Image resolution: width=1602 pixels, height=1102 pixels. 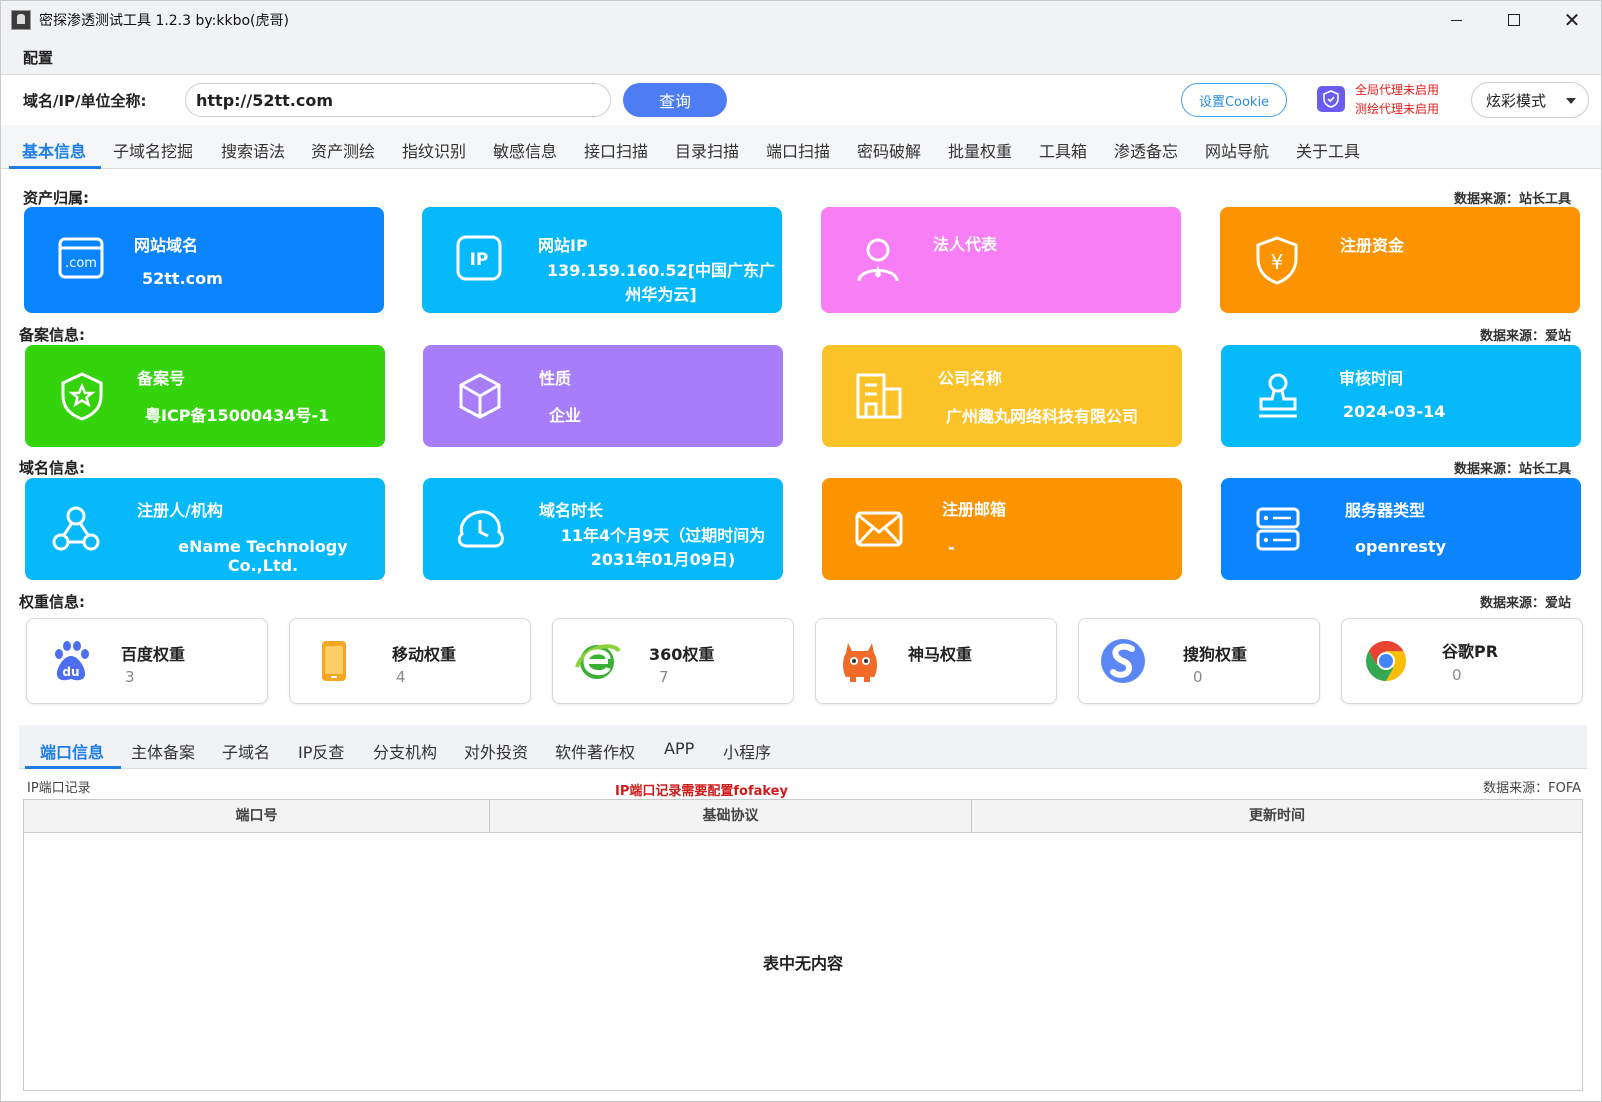 I want to click on chevron-down-icon, so click(x=1571, y=101).